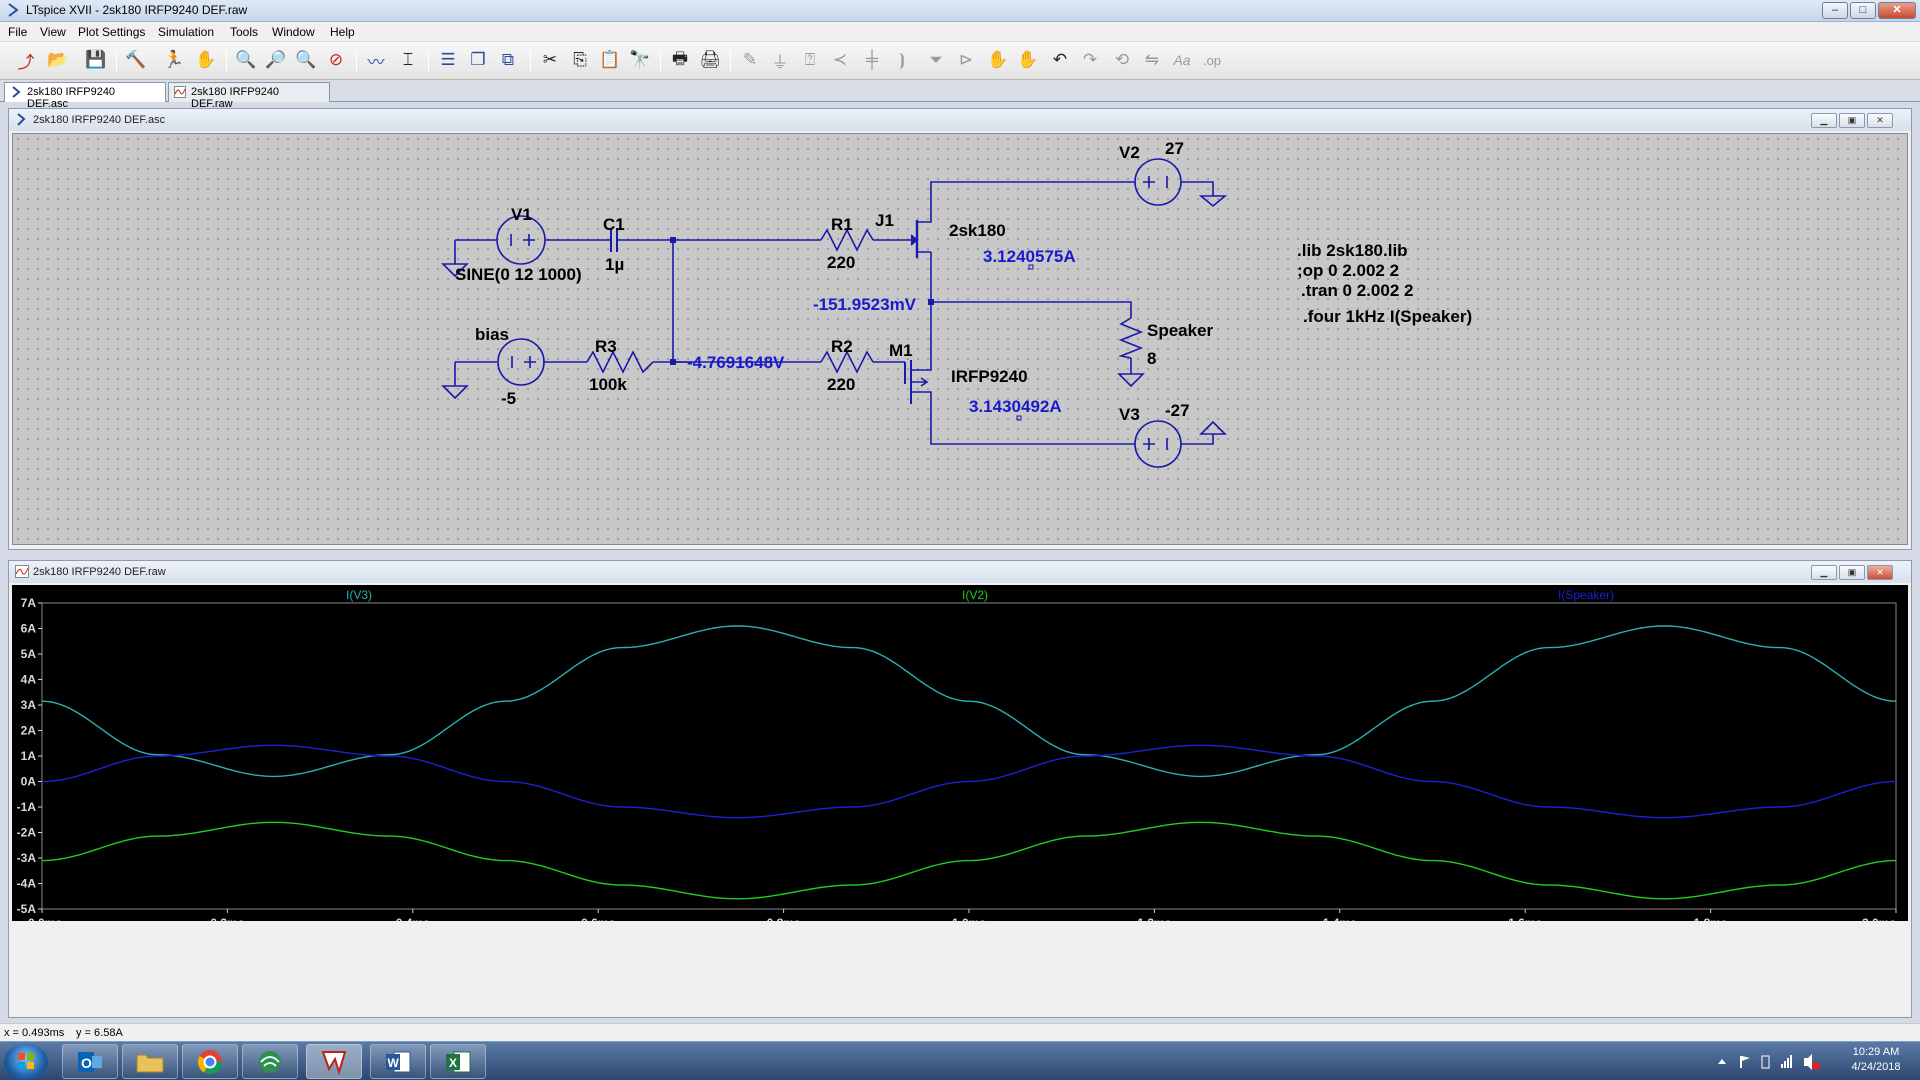  What do you see at coordinates (606, 346) in the screenshot?
I see `r3-label: R3` at bounding box center [606, 346].